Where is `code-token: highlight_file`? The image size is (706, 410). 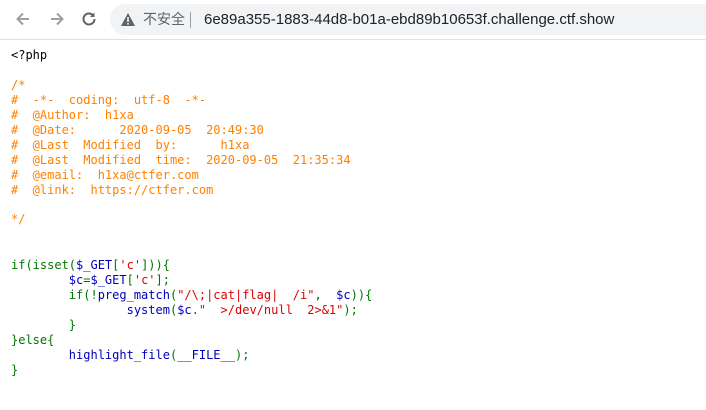
code-token: highlight_file is located at coordinates (119, 355).